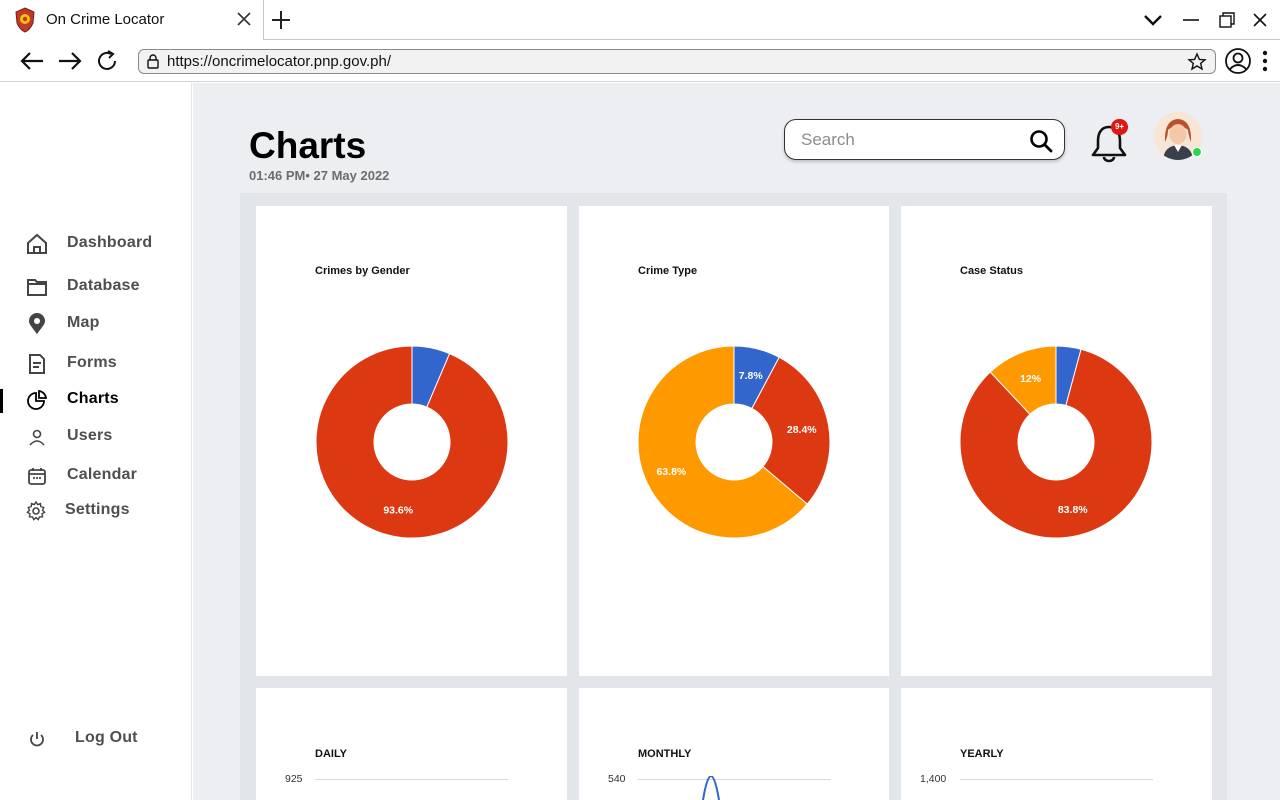 The image size is (1280, 800). I want to click on forward-arrow-icon, so click(70, 61).